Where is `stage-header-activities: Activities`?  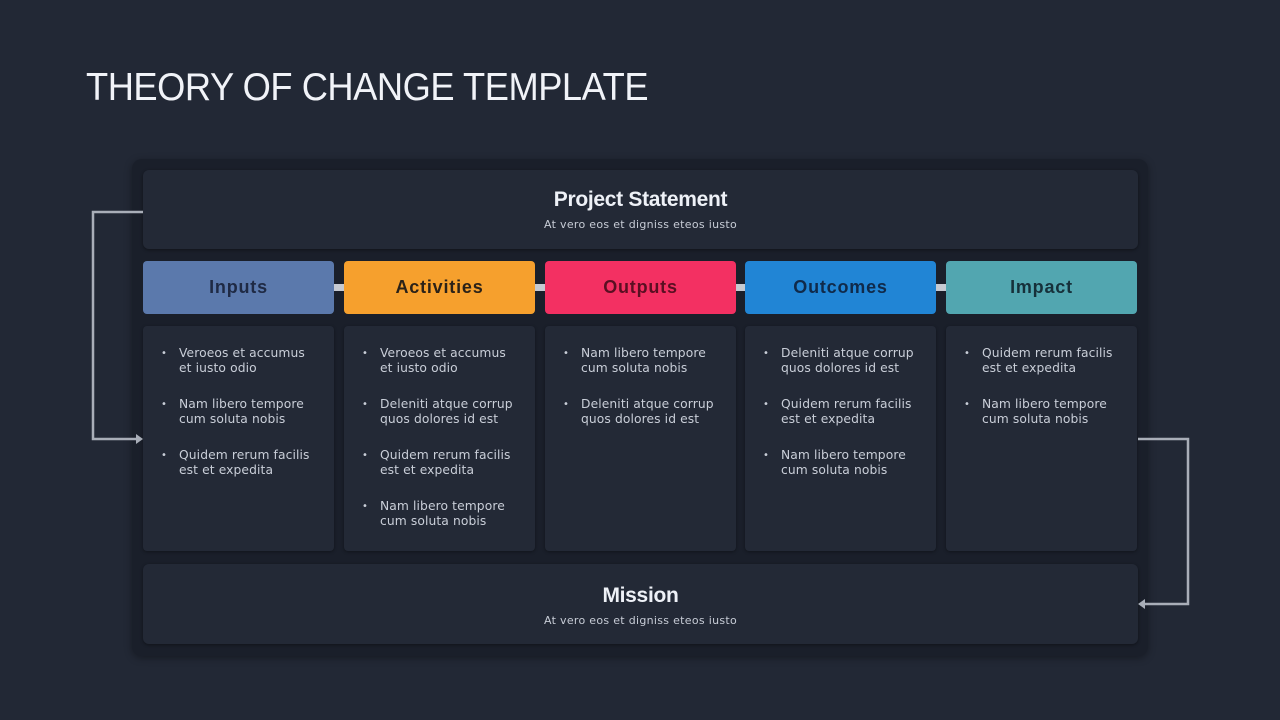
stage-header-activities: Activities is located at coordinates (439, 287).